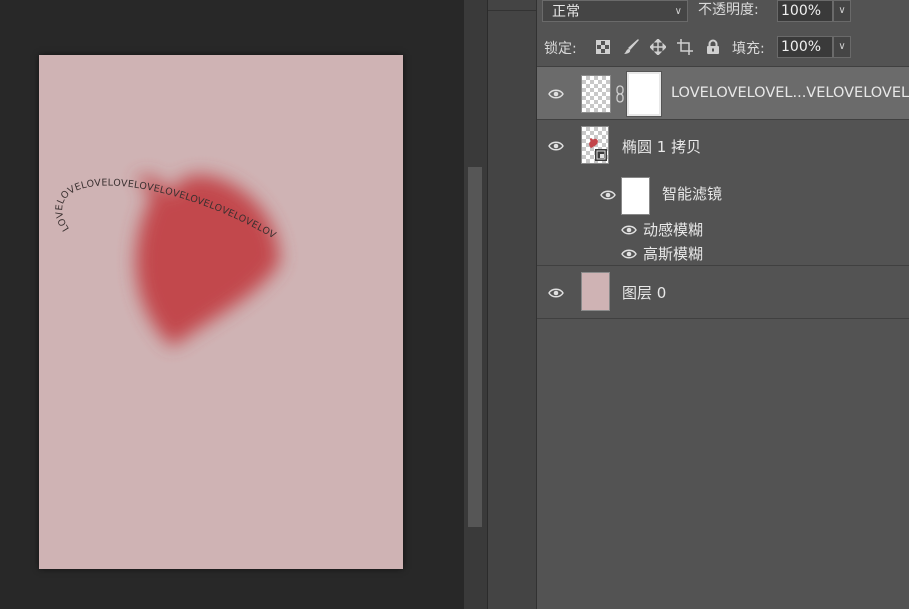 This screenshot has height=609, width=909. Describe the element at coordinates (790, 93) in the screenshot. I see `layer-name: LOVELOVELOVEL...VELOVELOVELO` at that location.